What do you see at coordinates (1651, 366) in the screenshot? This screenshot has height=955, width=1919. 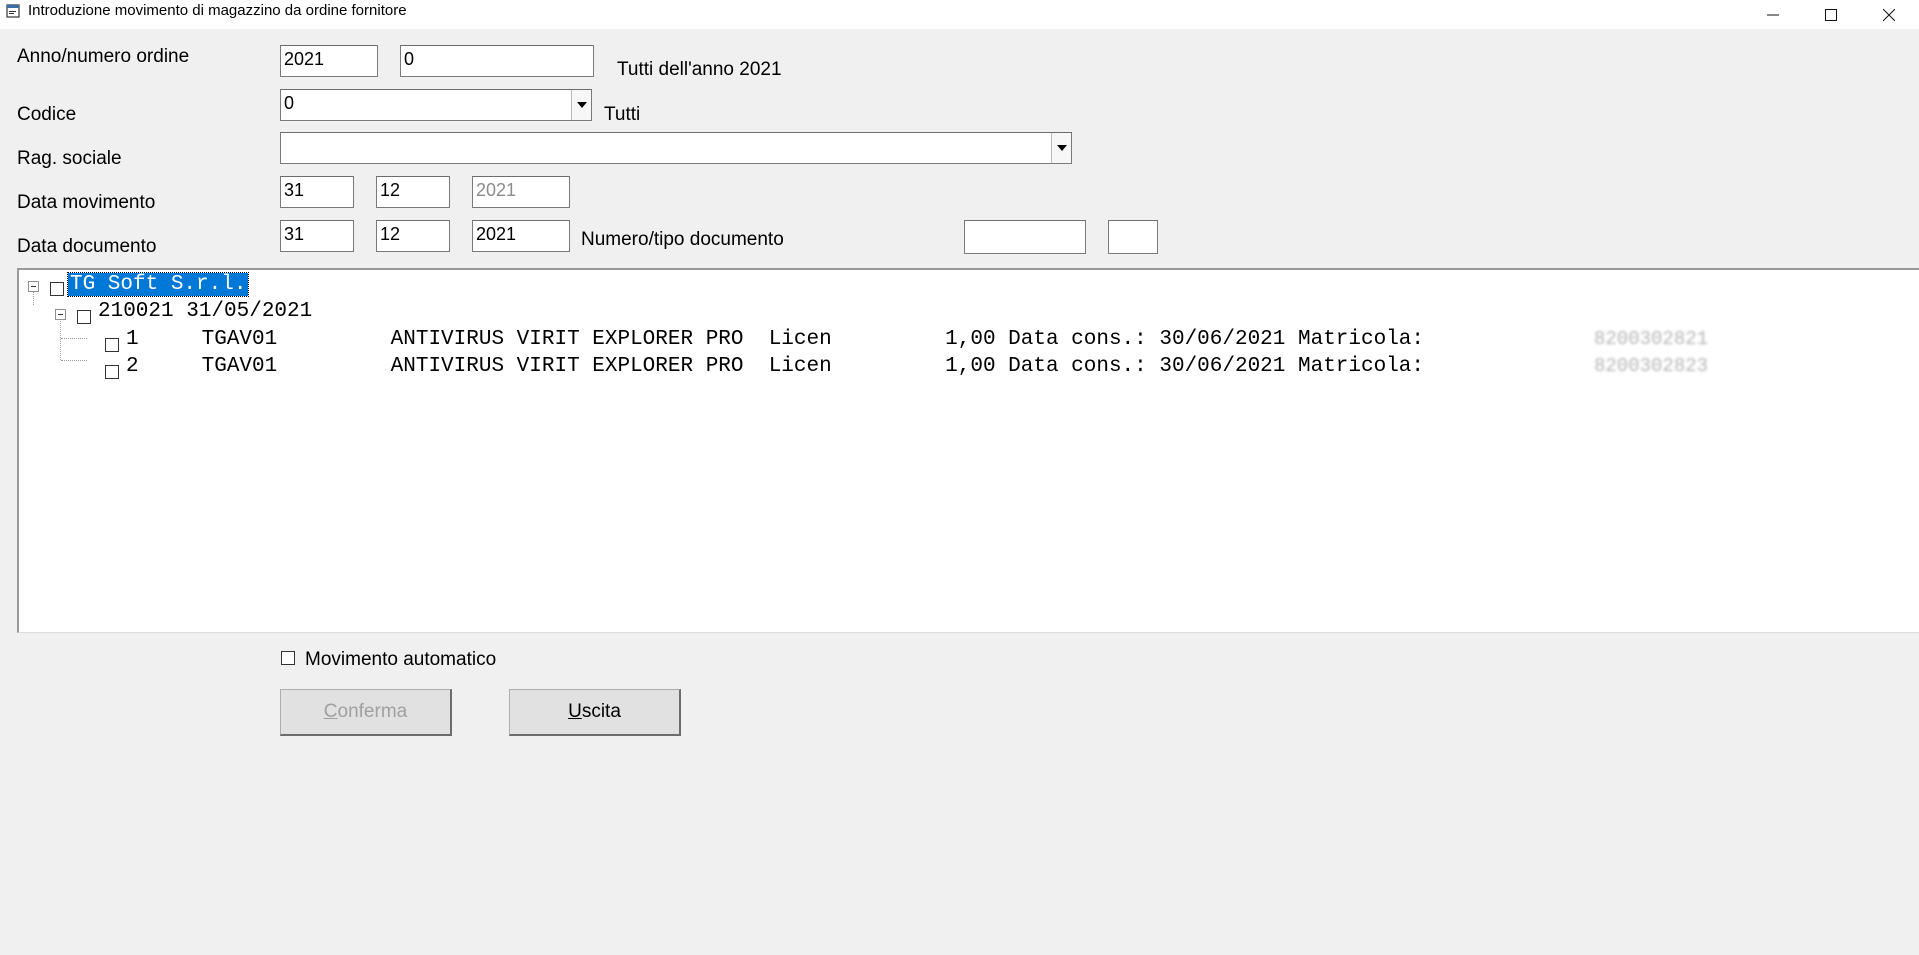 I see `item-2-matricola: 8200302823` at bounding box center [1651, 366].